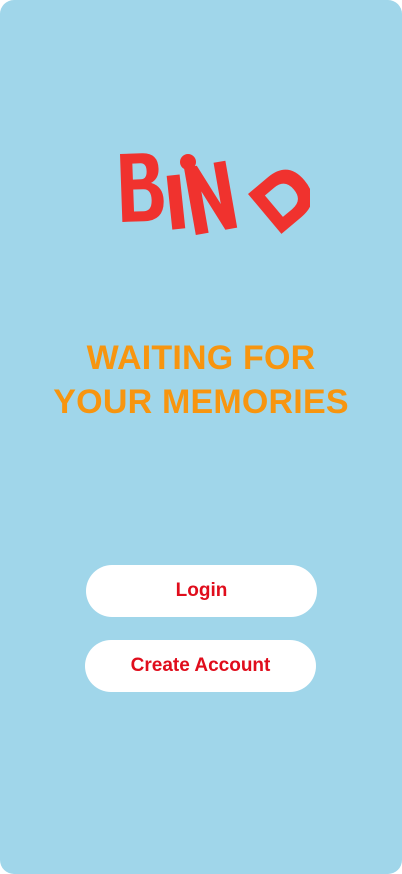  I want to click on create-account-button: Create Account, so click(200, 666).